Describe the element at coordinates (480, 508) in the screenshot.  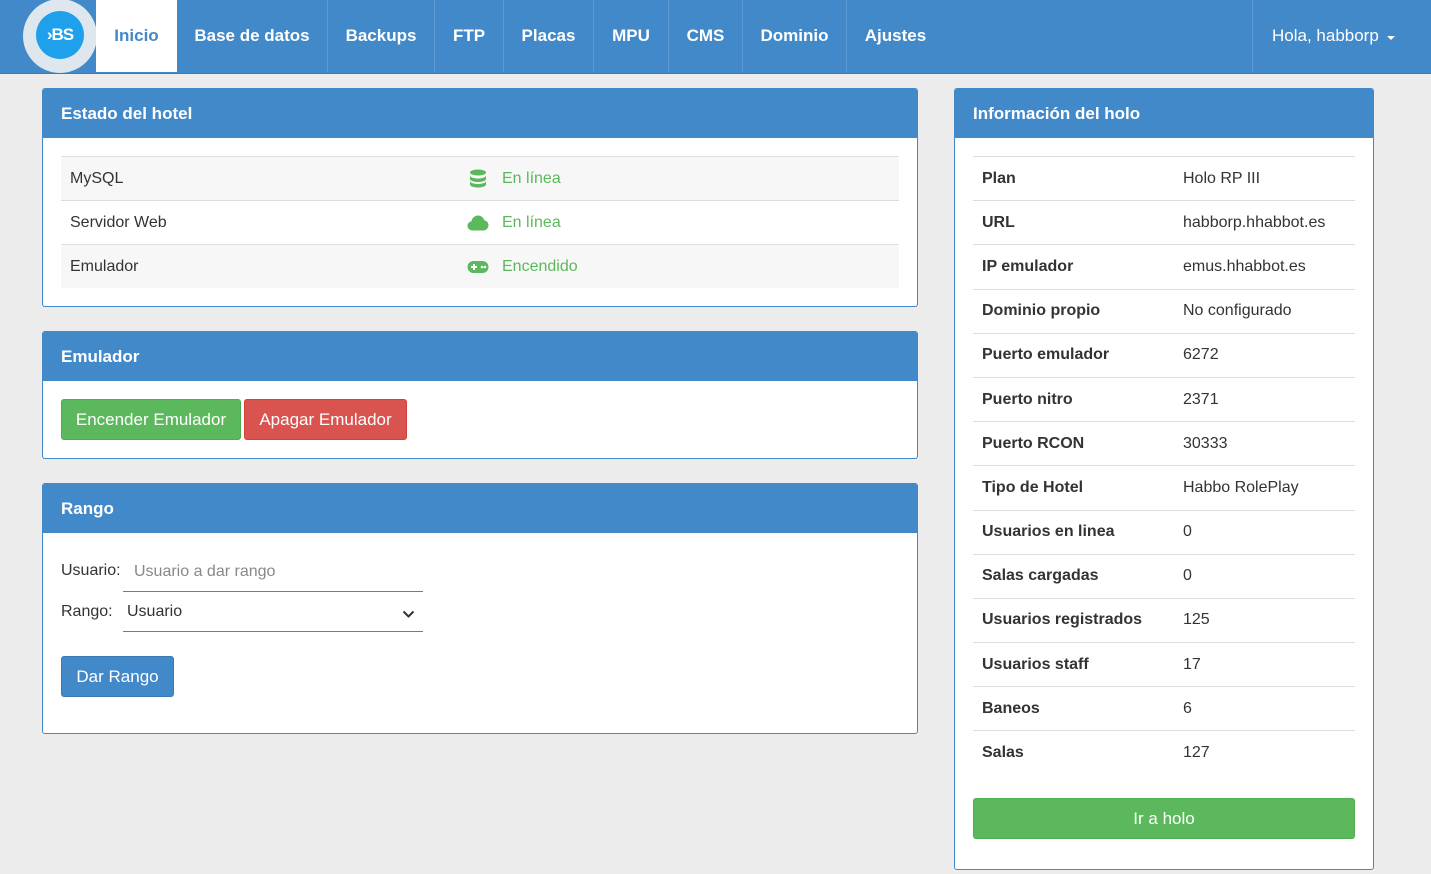
I see `rank-title: Rango` at that location.